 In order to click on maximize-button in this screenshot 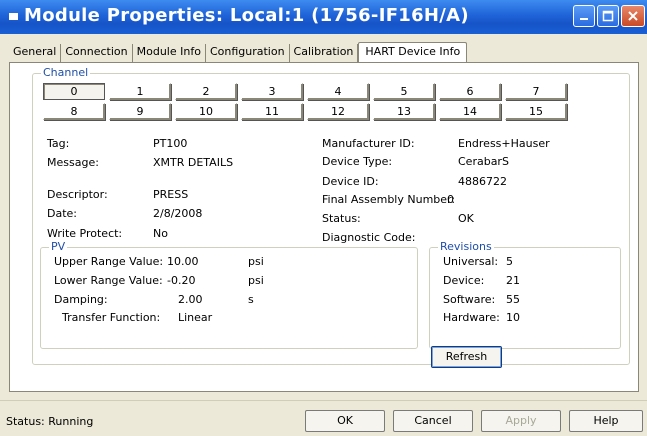, I will do `click(608, 16)`.